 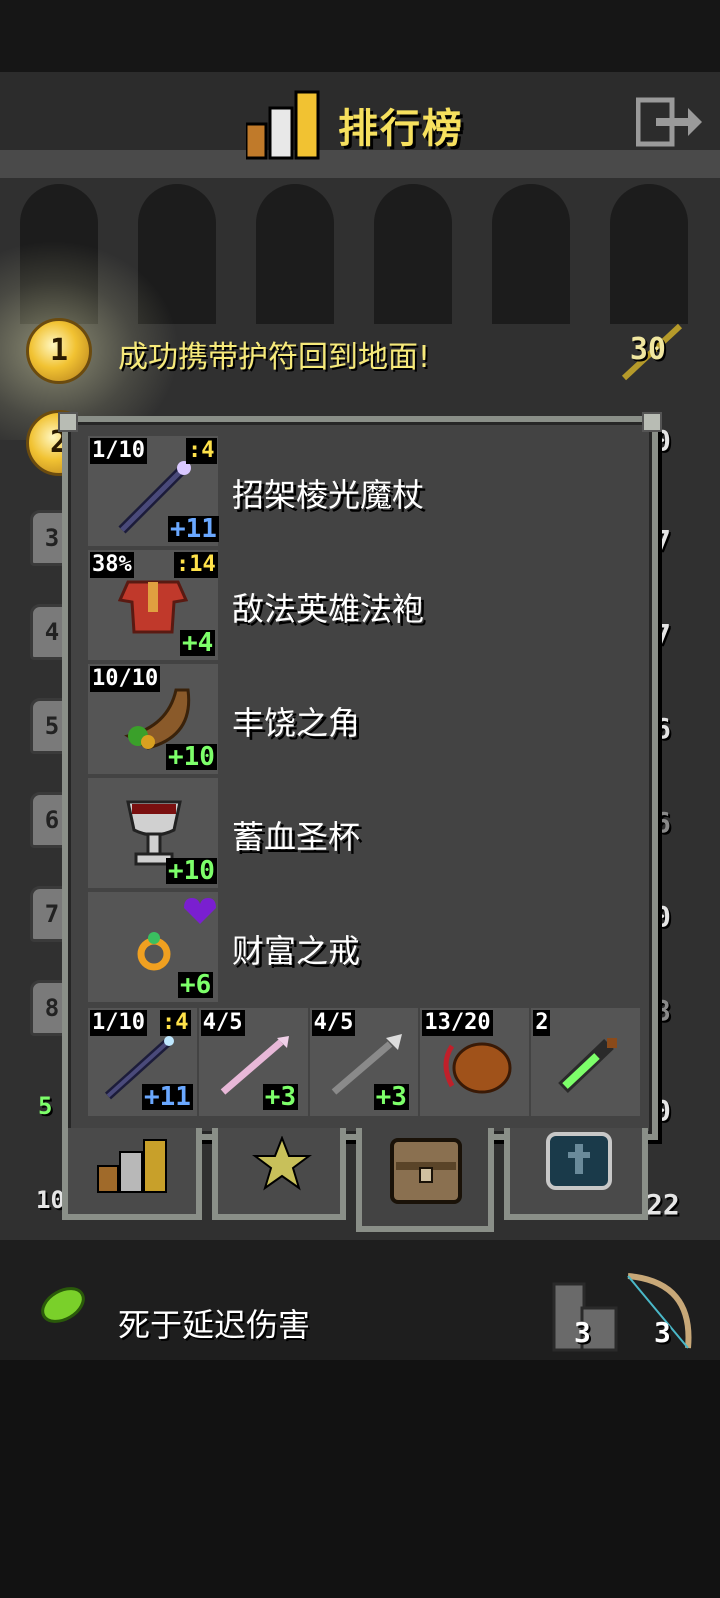 I want to click on tab-stats, so click(x=576, y=1174).